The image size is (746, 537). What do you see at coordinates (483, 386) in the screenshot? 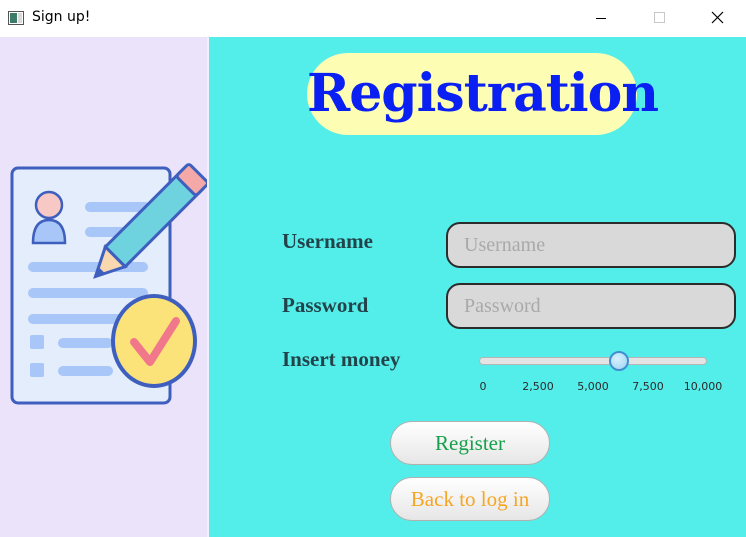
I see `slider-tick-label: 0` at bounding box center [483, 386].